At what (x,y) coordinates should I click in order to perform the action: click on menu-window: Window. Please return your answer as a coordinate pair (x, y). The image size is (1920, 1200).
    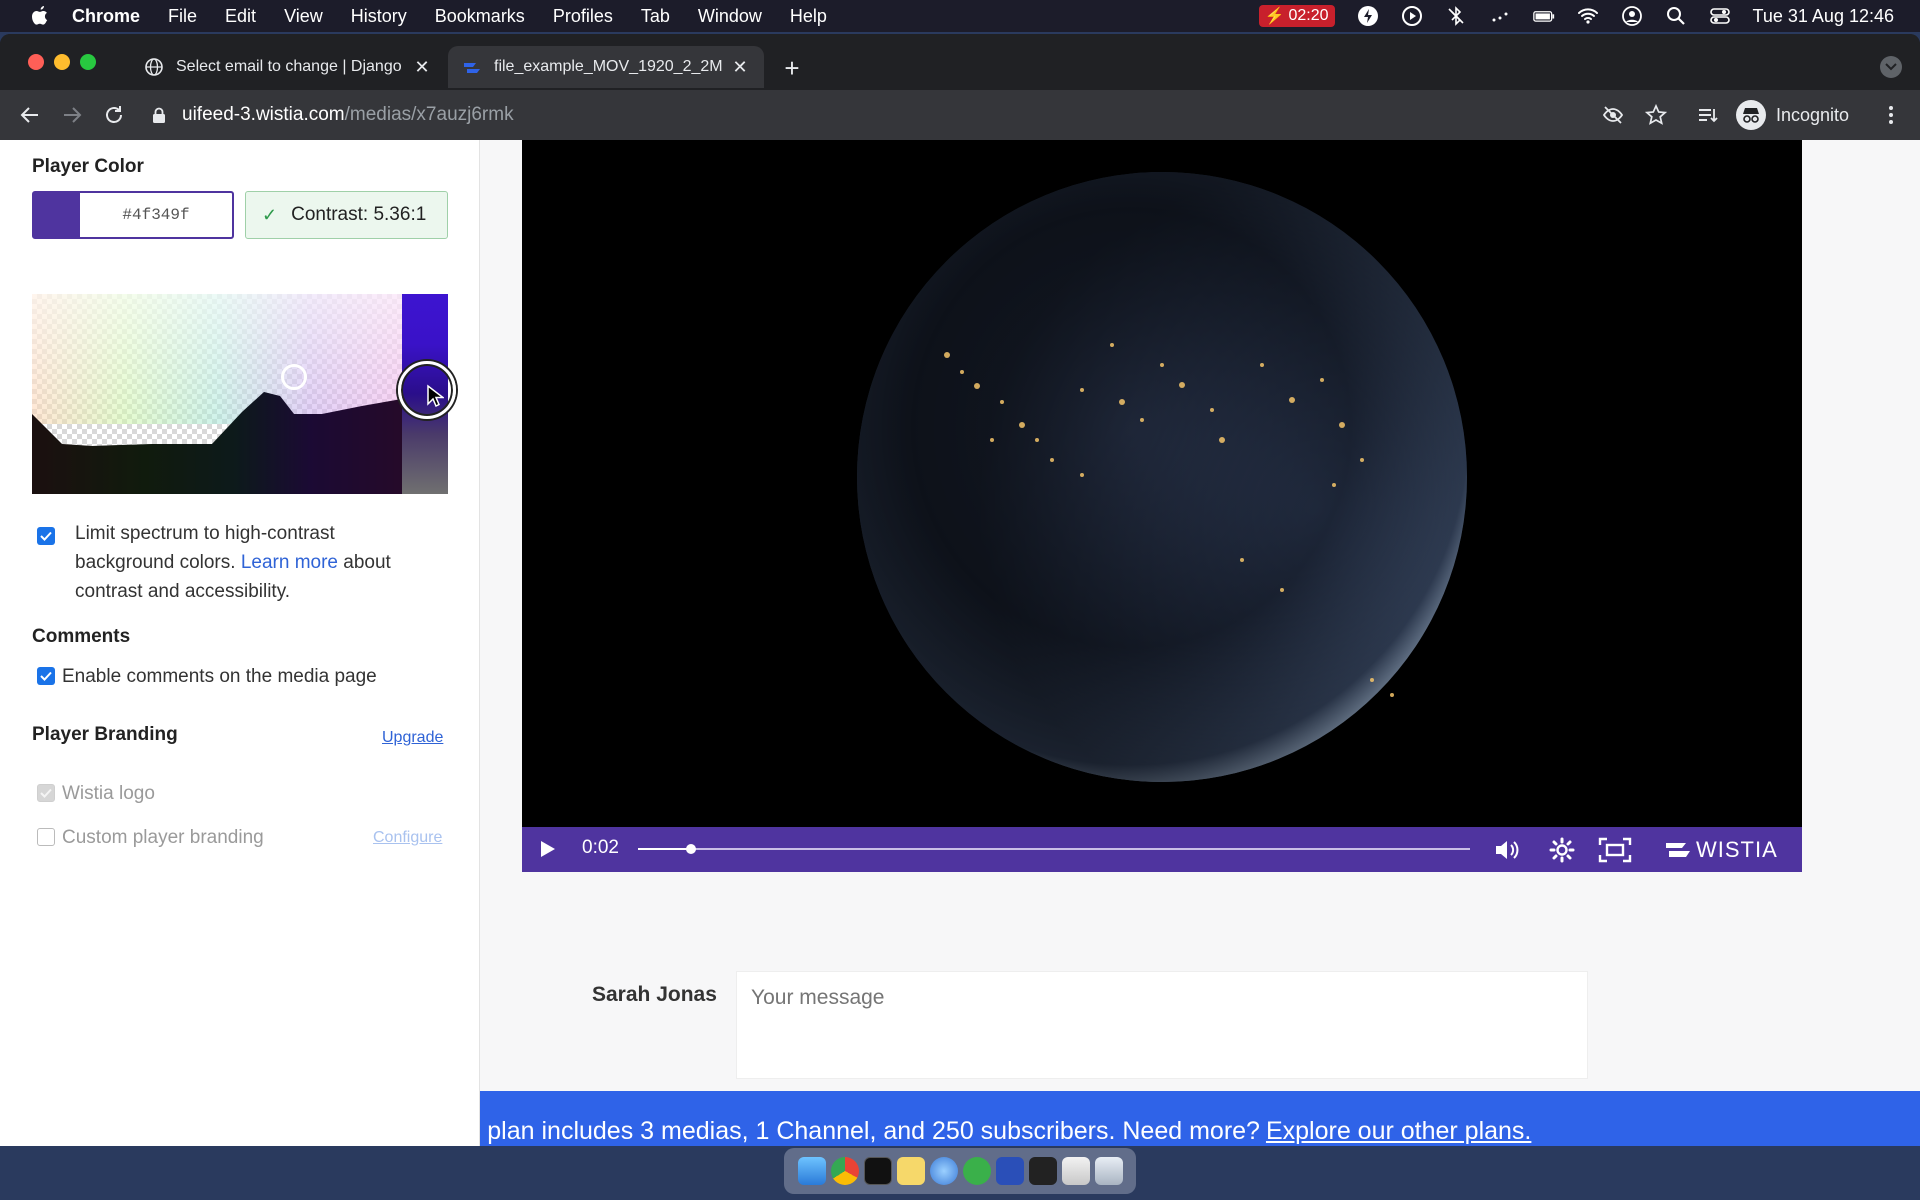
    Looking at the image, I should click on (730, 16).